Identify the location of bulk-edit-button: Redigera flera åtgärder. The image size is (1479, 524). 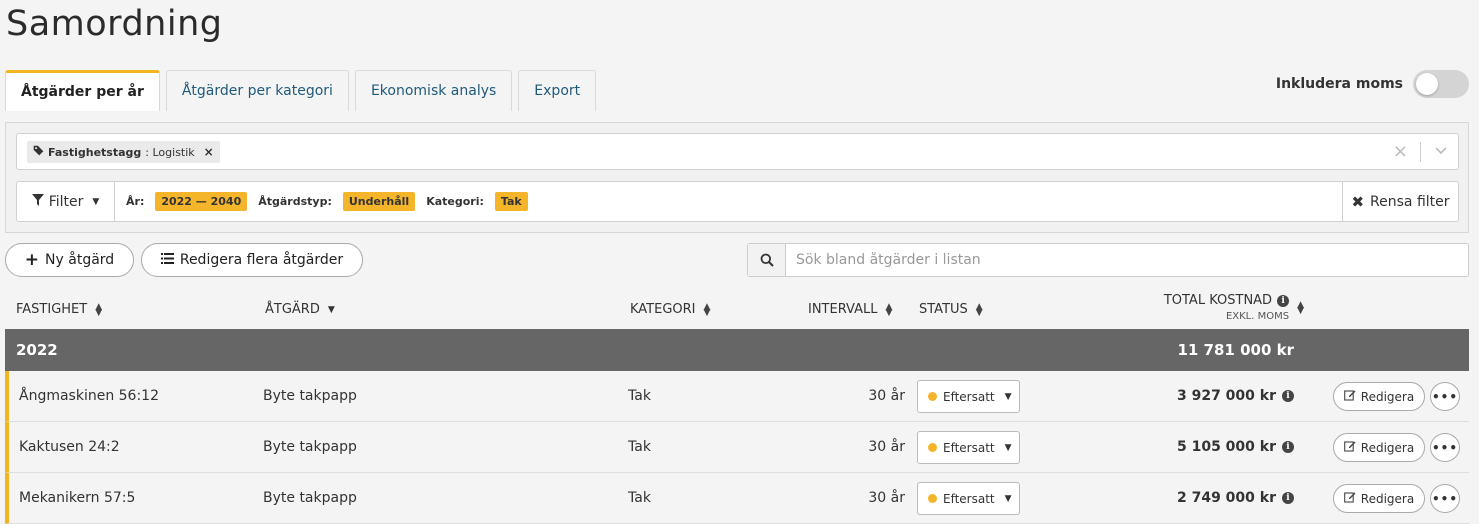
(252, 260).